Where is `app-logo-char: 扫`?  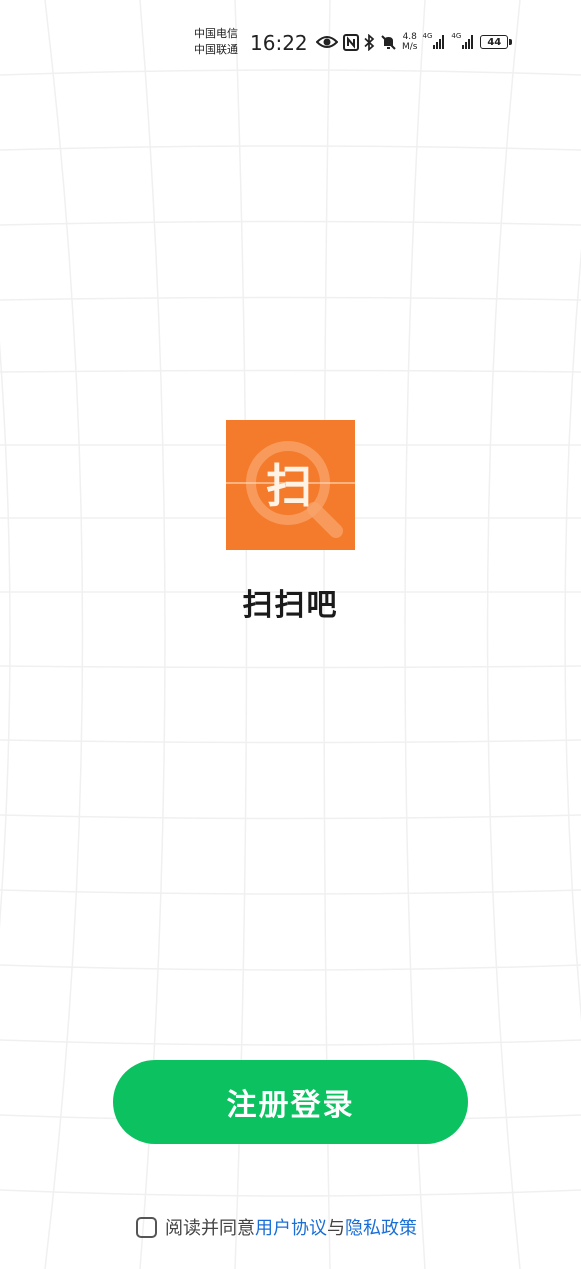
app-logo-char: 扫 is located at coordinates (289, 486).